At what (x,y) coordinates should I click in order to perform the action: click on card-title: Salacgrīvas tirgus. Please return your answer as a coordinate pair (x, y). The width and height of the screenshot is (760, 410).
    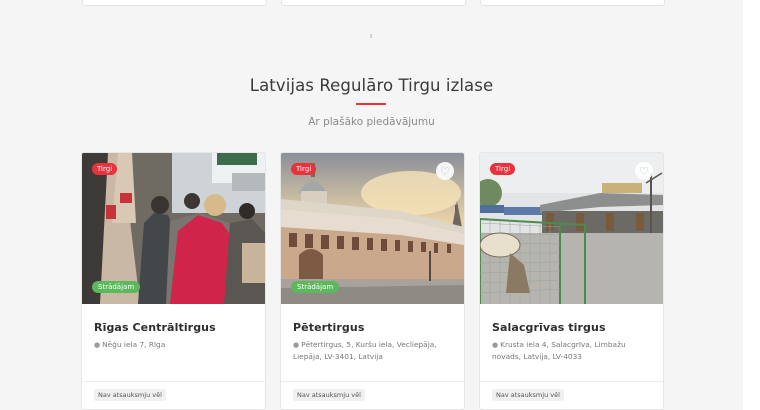
    Looking at the image, I should click on (572, 327).